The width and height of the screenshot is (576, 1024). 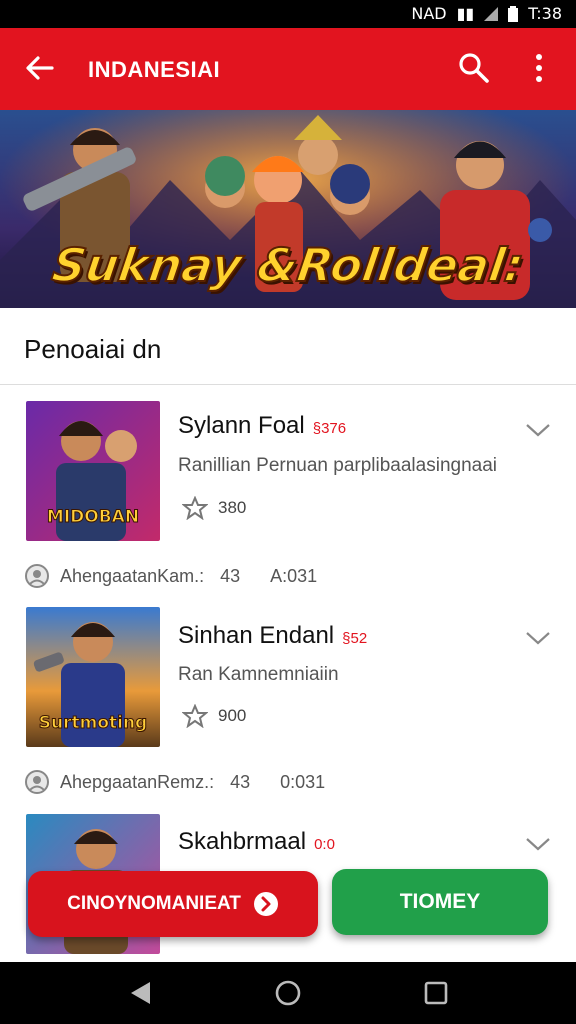 What do you see at coordinates (93, 471) in the screenshot?
I see `game-thumbnail: MIDOBAN` at bounding box center [93, 471].